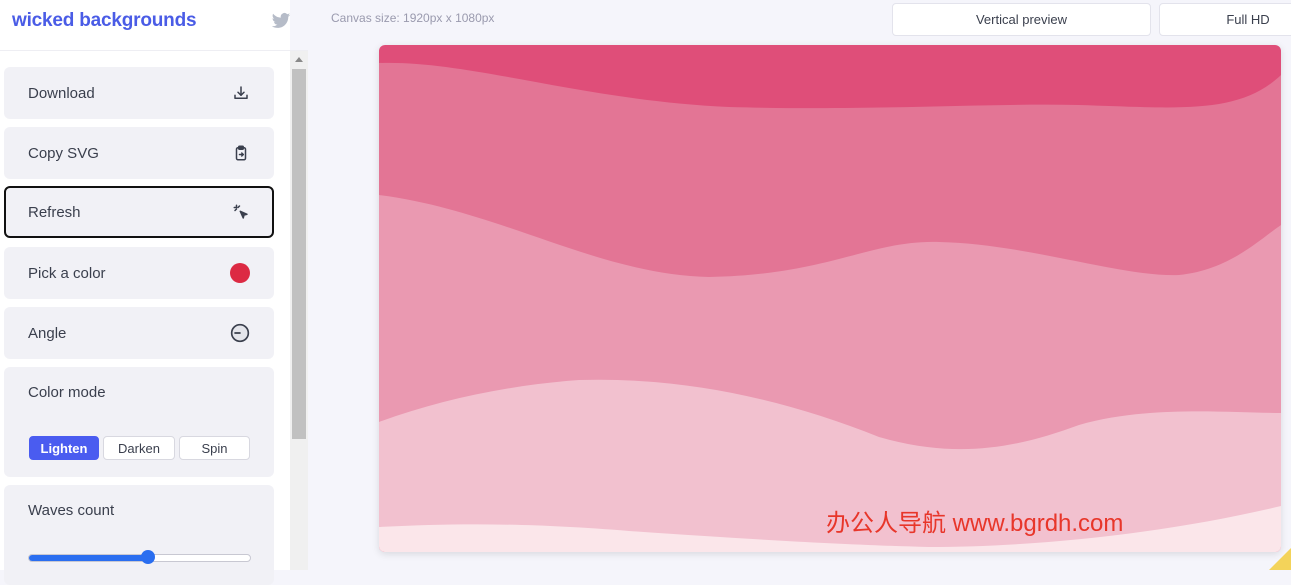 The image size is (1291, 585). What do you see at coordinates (1225, 19) in the screenshot?
I see `full-hd-button: Full HD` at bounding box center [1225, 19].